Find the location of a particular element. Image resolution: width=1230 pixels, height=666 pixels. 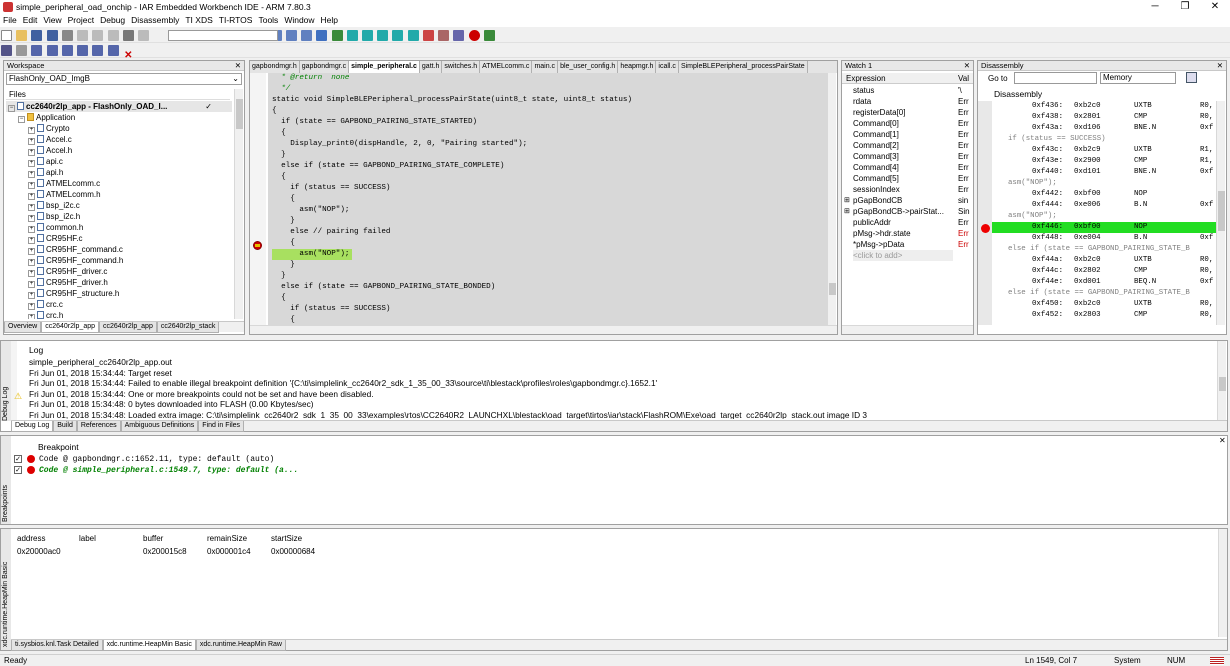

log-tab: References is located at coordinates (98, 426).